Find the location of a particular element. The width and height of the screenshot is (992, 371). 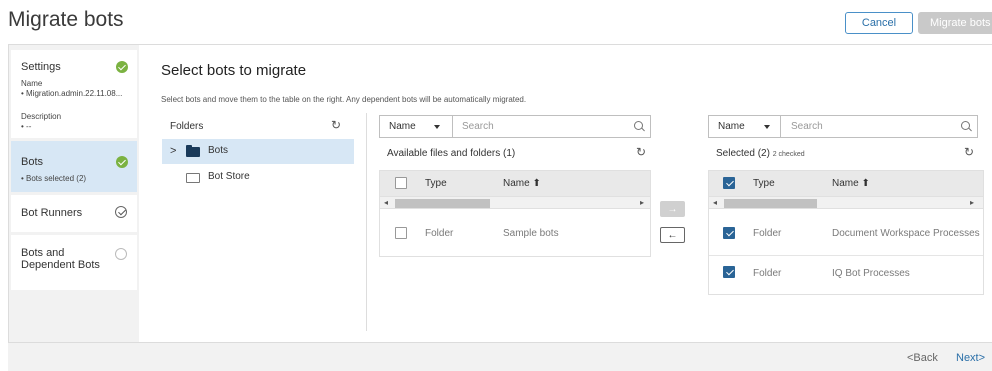

tree-item-bot-store: Bot Store is located at coordinates (229, 176).